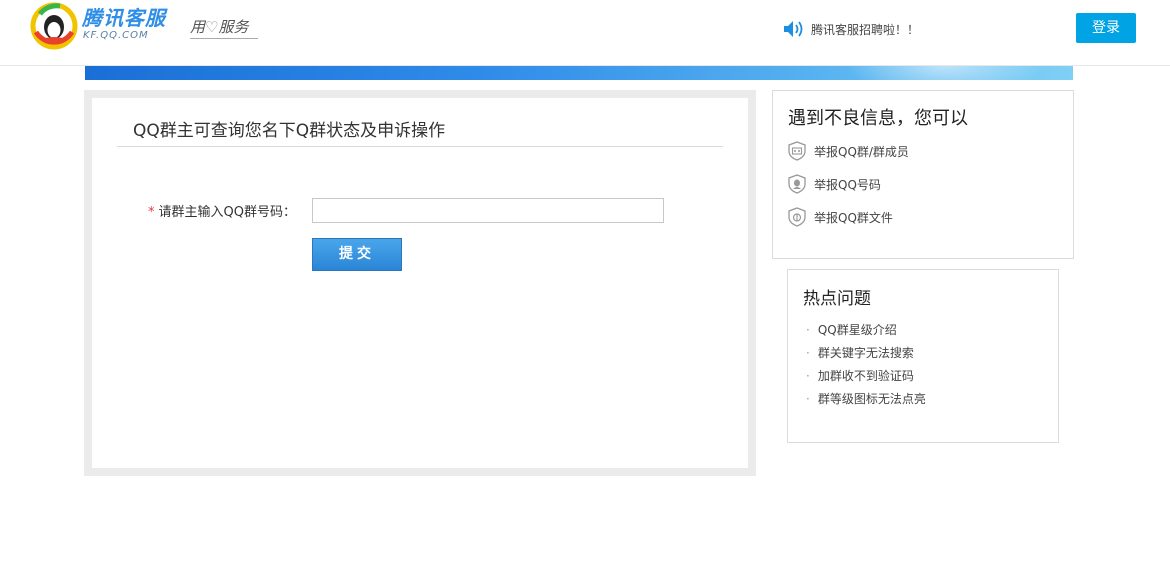 The image size is (1170, 579). Describe the element at coordinates (878, 118) in the screenshot. I see `report-title: 遇到不良信息，您可以` at that location.